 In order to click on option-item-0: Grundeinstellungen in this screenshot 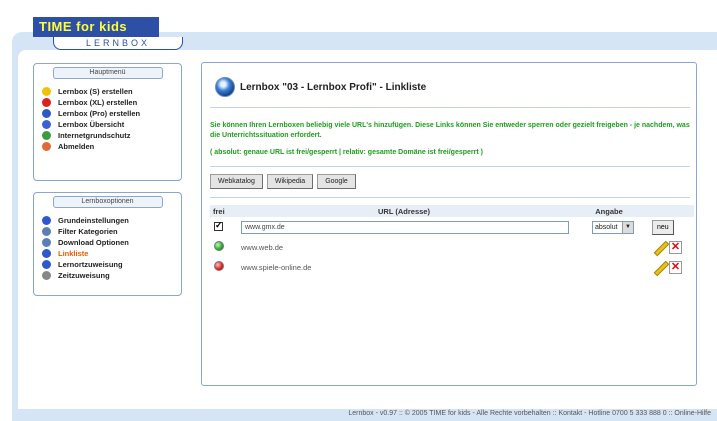, I will do `click(111, 220)`.